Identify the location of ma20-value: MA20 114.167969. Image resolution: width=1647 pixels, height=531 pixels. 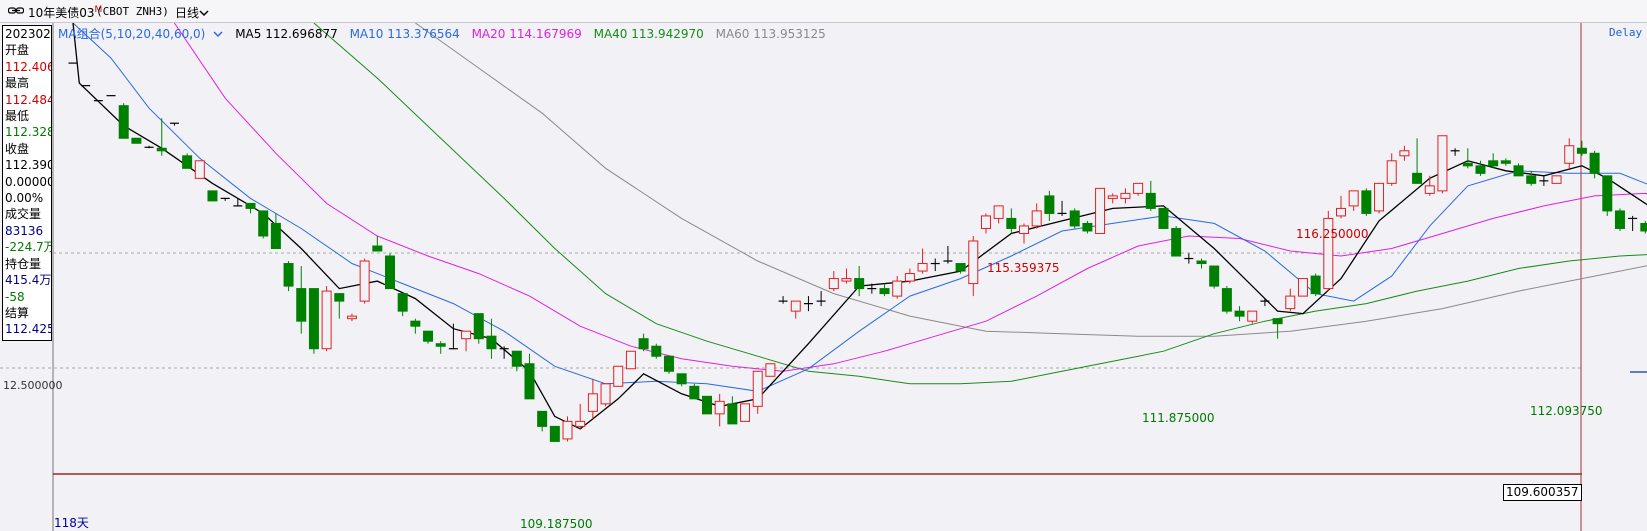
(526, 34).